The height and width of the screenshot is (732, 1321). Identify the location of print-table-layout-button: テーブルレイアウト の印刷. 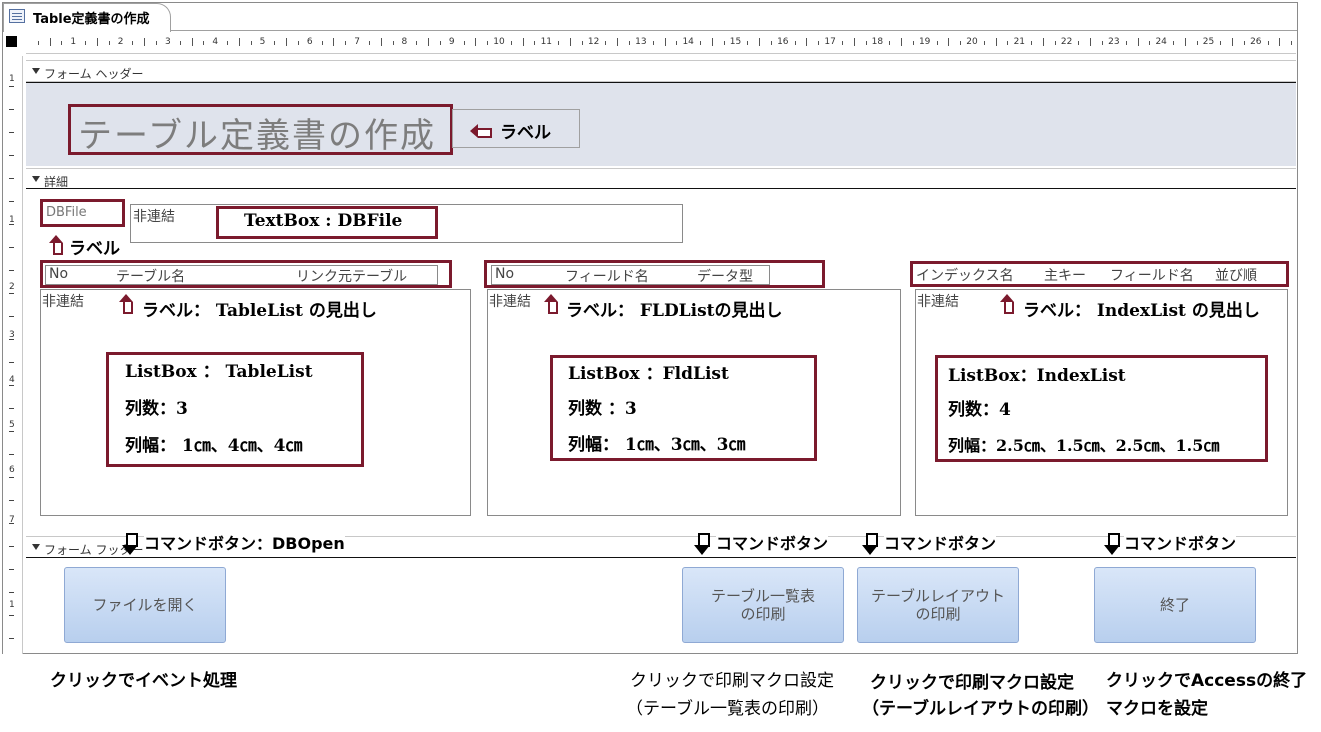
(938, 605).